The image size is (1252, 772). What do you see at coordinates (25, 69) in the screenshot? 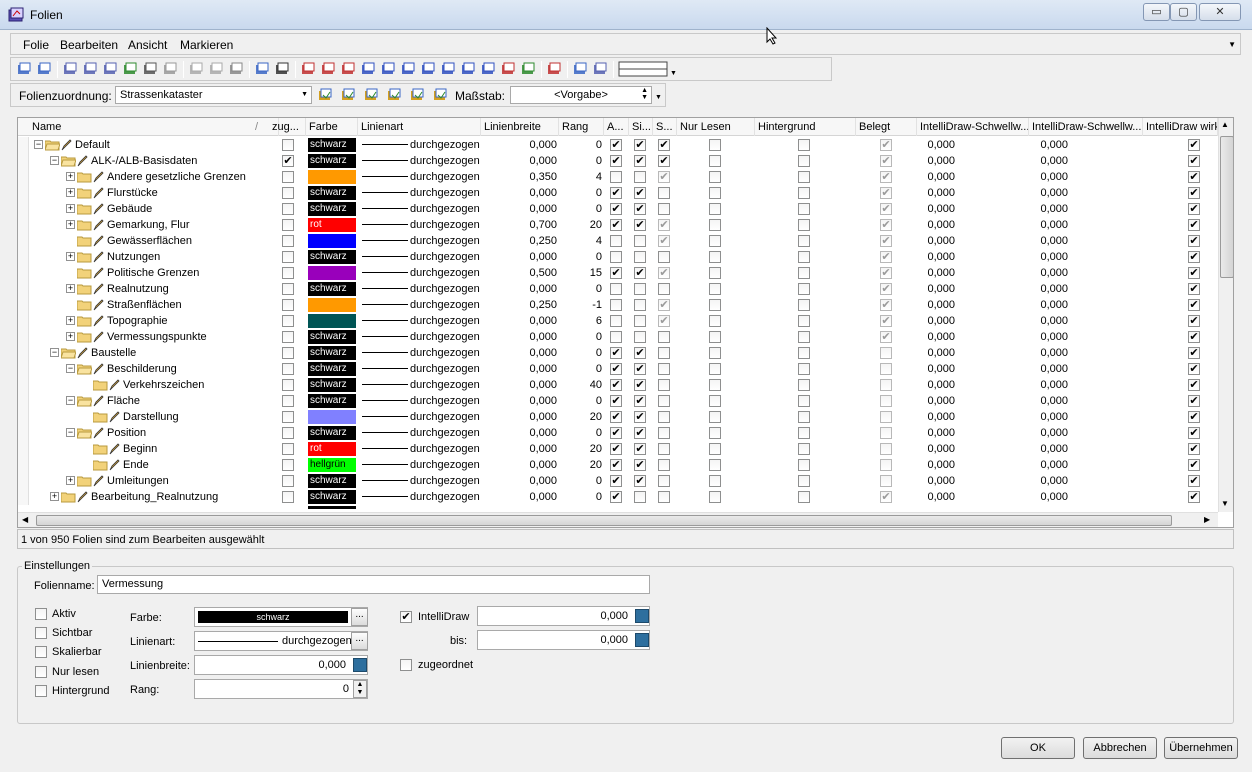
I see `layer-new-icon` at bounding box center [25, 69].